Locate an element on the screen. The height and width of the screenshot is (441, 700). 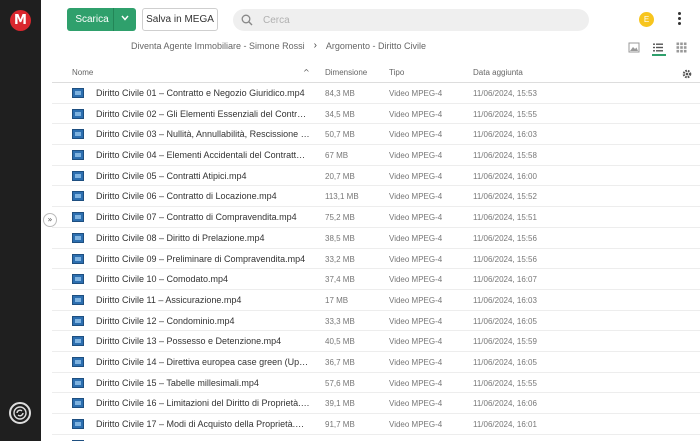
date-added: 11/06/2024, 16:03 is located at coordinates (505, 135).